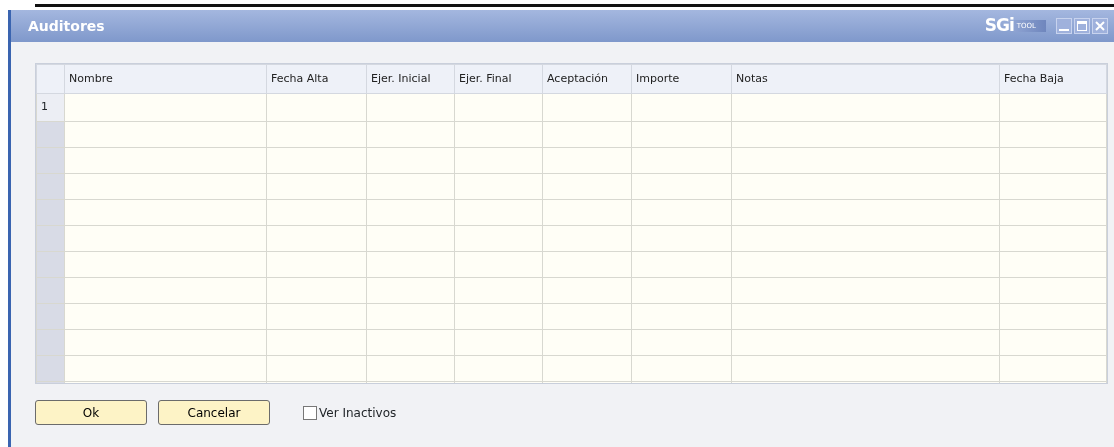 This screenshot has width=1114, height=447. What do you see at coordinates (310, 412) in the screenshot?
I see `checkbox` at bounding box center [310, 412].